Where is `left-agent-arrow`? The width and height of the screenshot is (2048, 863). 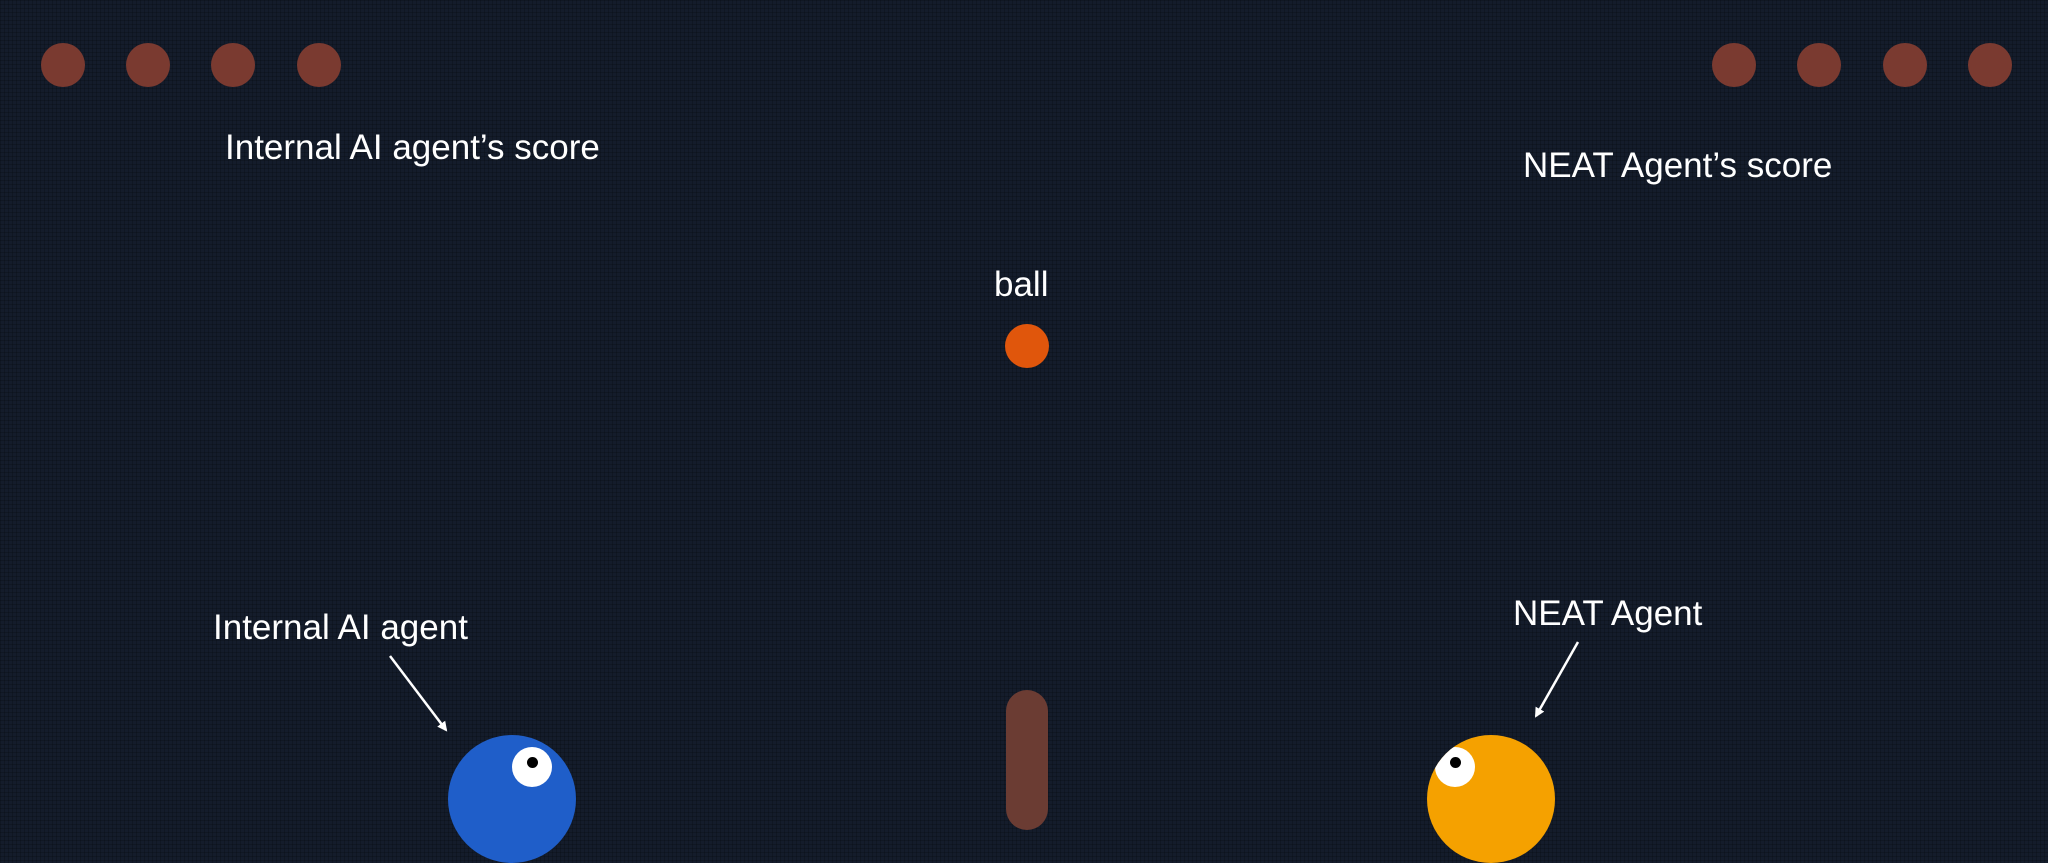 left-agent-arrow is located at coordinates (418, 693).